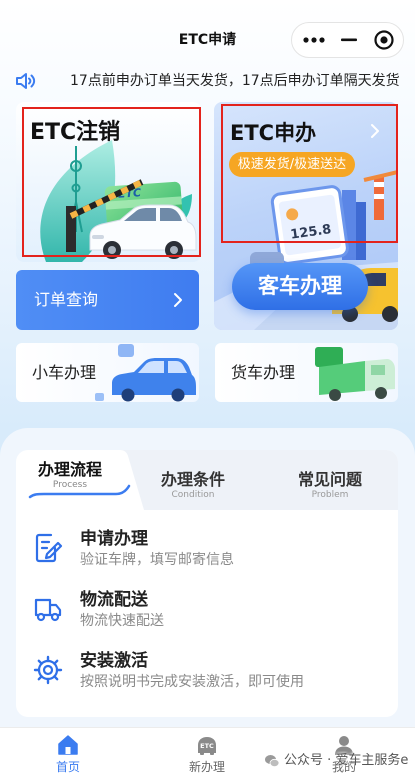 The height and width of the screenshot is (777, 415). Describe the element at coordinates (64, 372) in the screenshot. I see `small-car-label: 小车办理` at that location.